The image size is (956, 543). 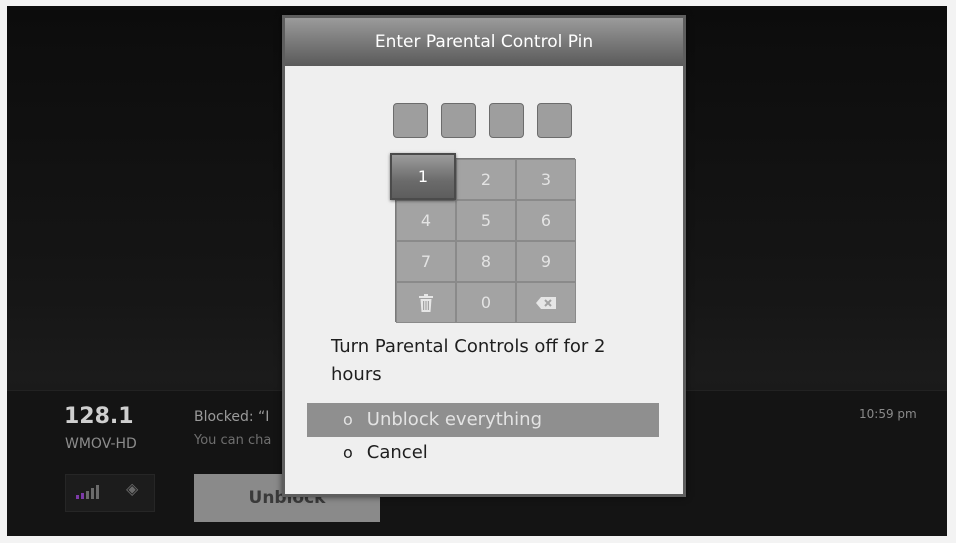 What do you see at coordinates (546, 220) in the screenshot?
I see `key-6: 6` at bounding box center [546, 220].